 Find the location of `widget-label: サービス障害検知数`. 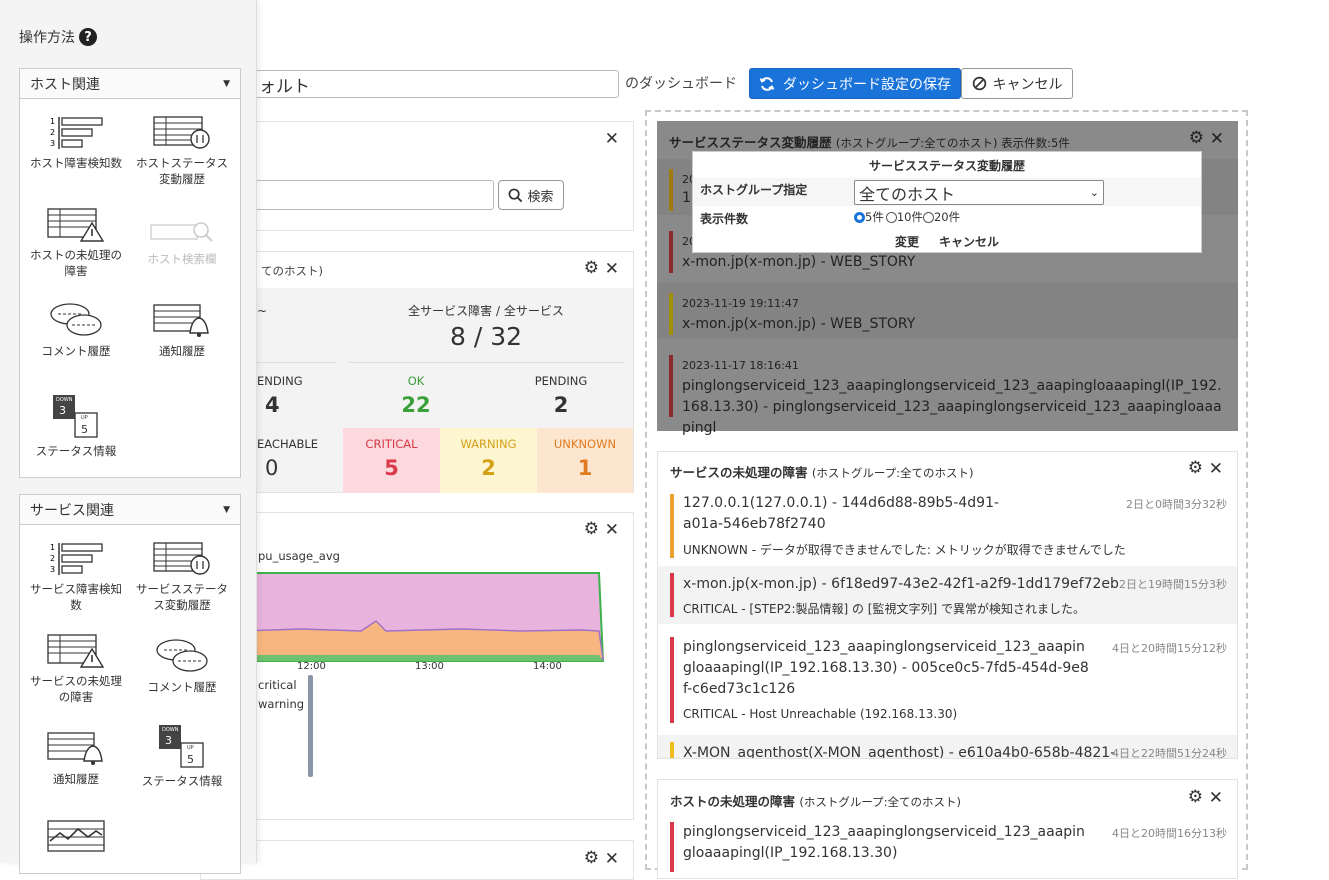

widget-label: サービス障害検知数 is located at coordinates (76, 597).